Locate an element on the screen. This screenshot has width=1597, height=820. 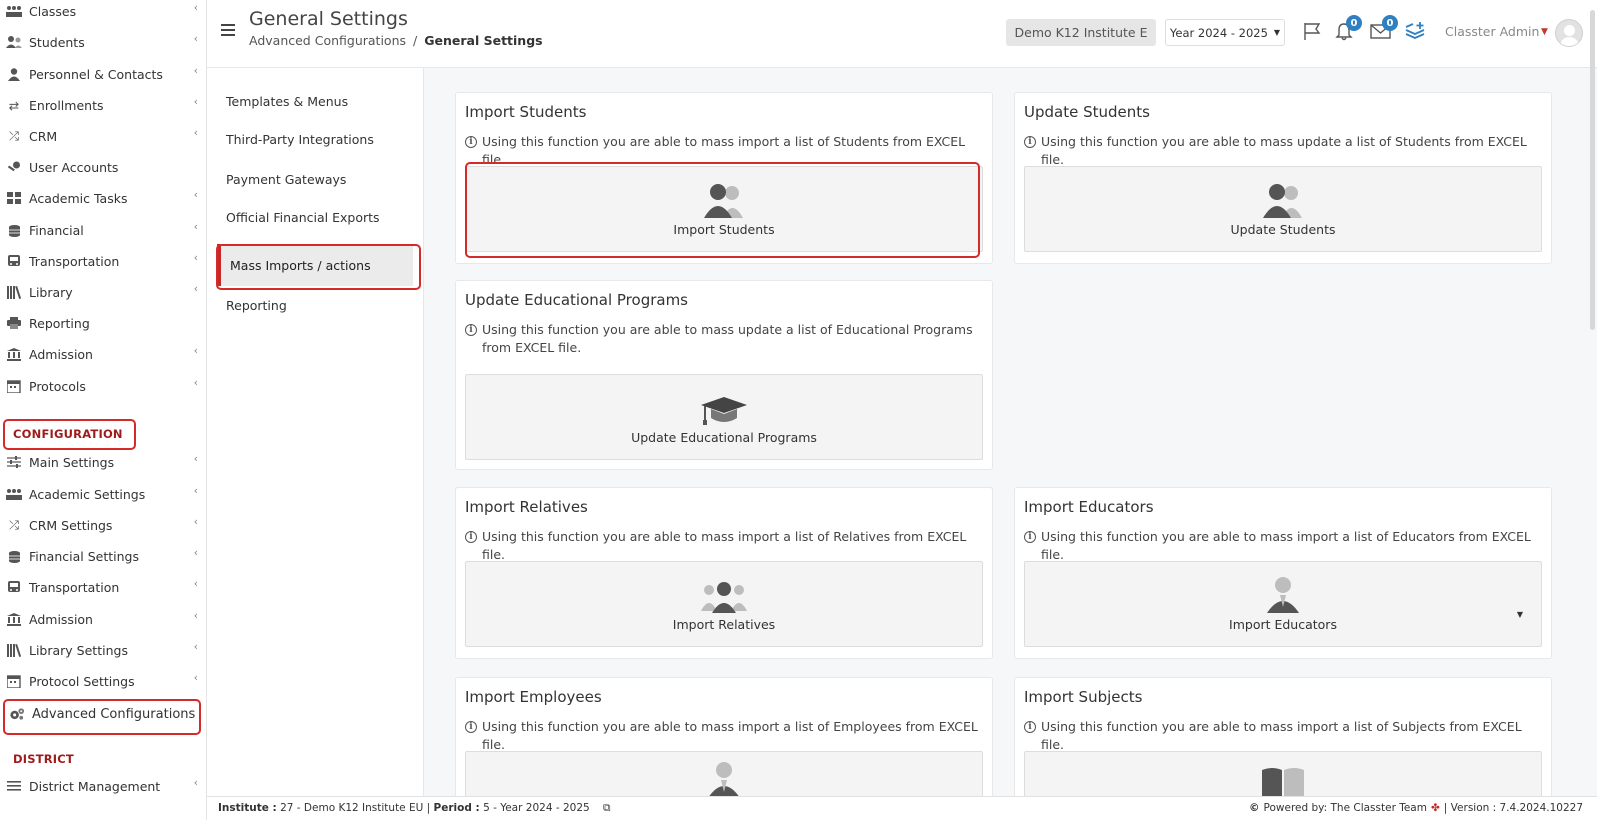
sidebar-item-students: Students ‹ is located at coordinates (103, 42).